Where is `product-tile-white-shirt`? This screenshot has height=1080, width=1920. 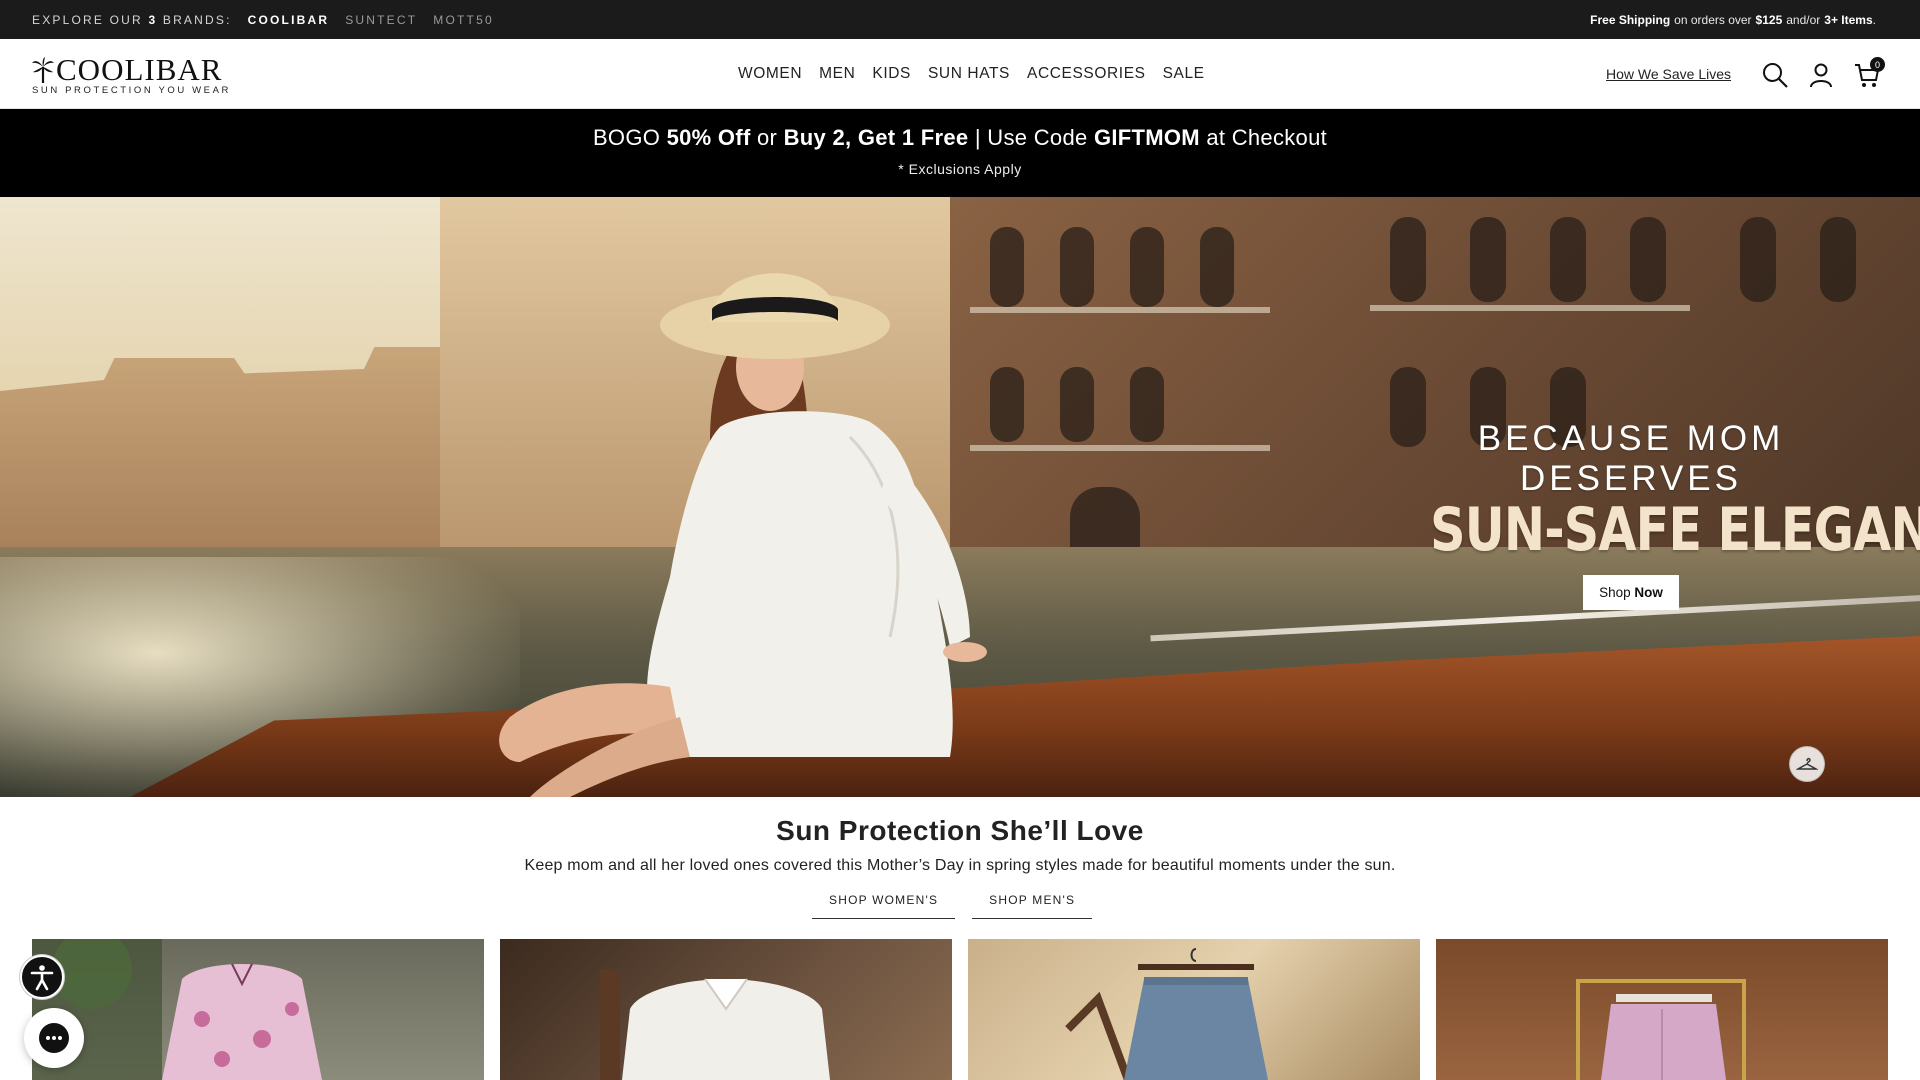 product-tile-white-shirt is located at coordinates (726, 1009).